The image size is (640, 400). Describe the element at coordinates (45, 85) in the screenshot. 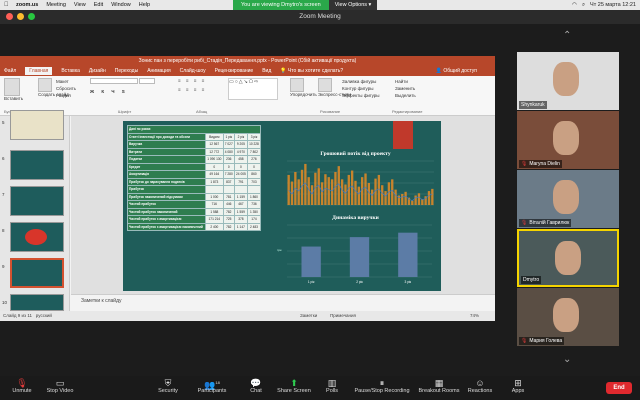

I see `new-slide-icon` at that location.